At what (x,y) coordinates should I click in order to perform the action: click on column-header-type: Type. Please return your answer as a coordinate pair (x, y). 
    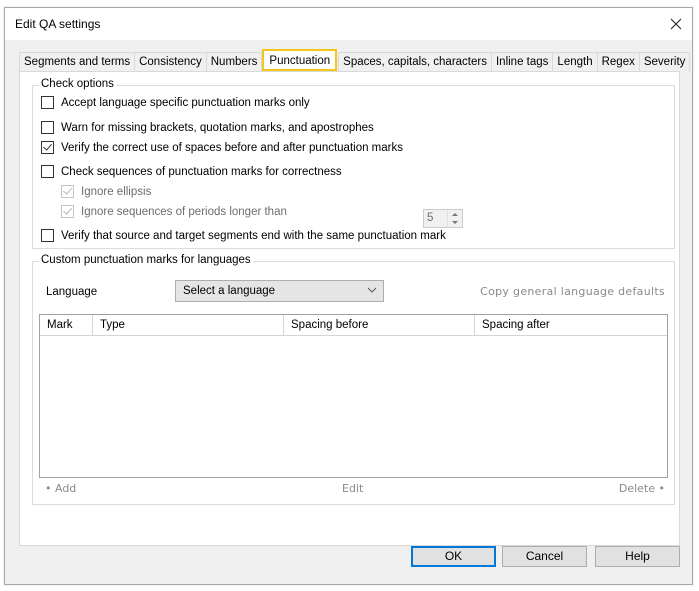
    Looking at the image, I should click on (188, 325).